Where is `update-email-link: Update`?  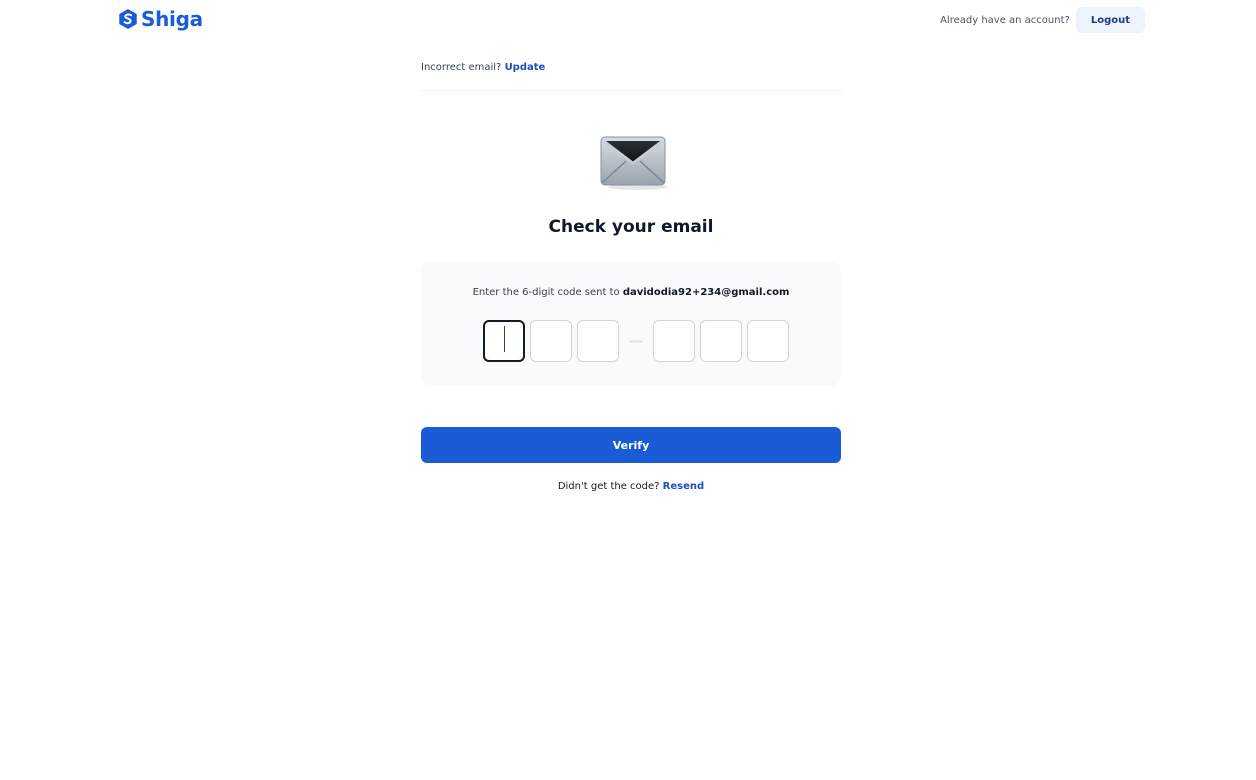
update-email-link: Update is located at coordinates (525, 67).